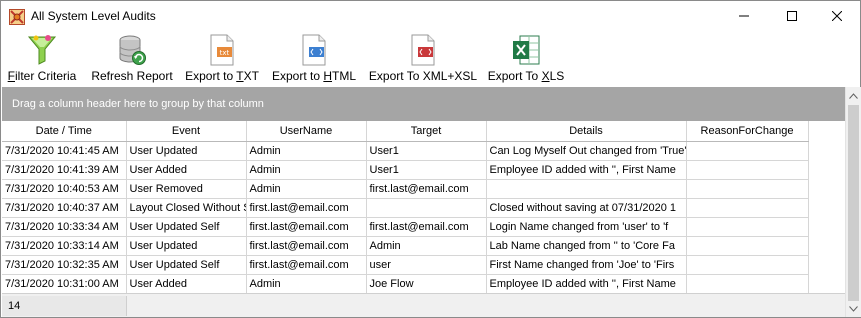 This screenshot has width=861, height=318. I want to click on row-count-cell: 14, so click(64, 306).